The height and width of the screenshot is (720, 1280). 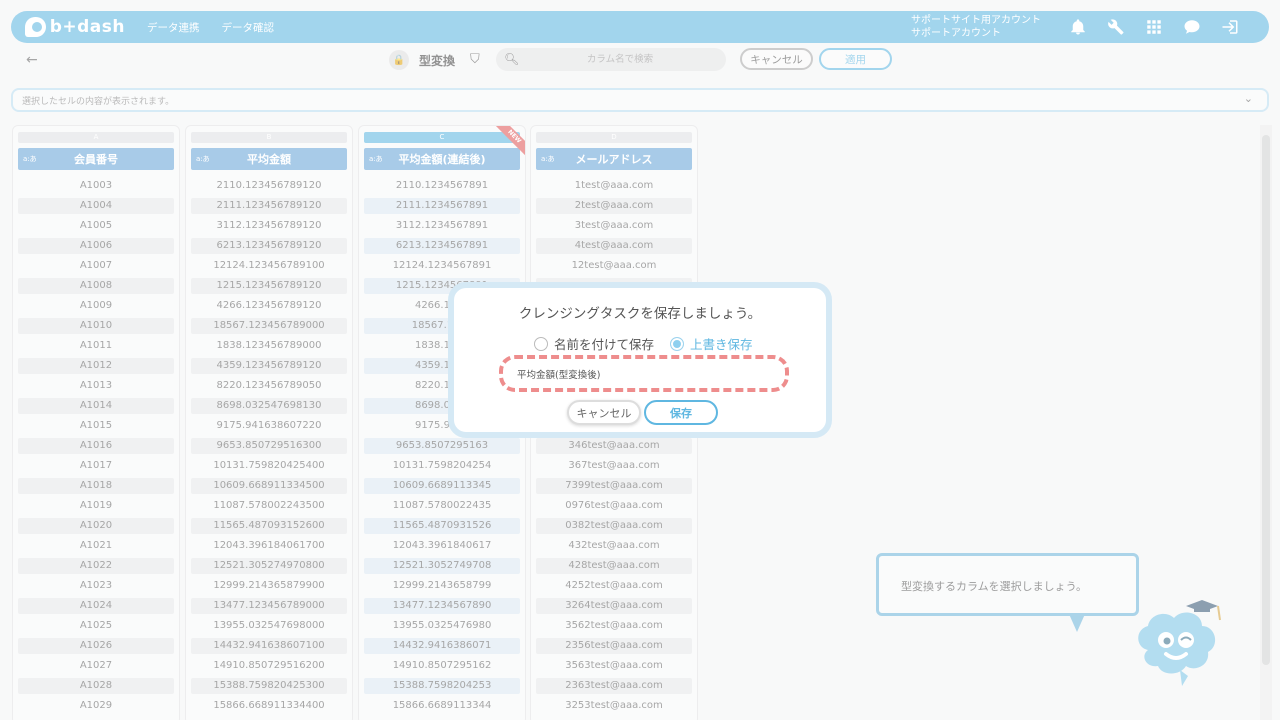 I want to click on radio-label-overwrite: 上書き保存, so click(x=721, y=343).